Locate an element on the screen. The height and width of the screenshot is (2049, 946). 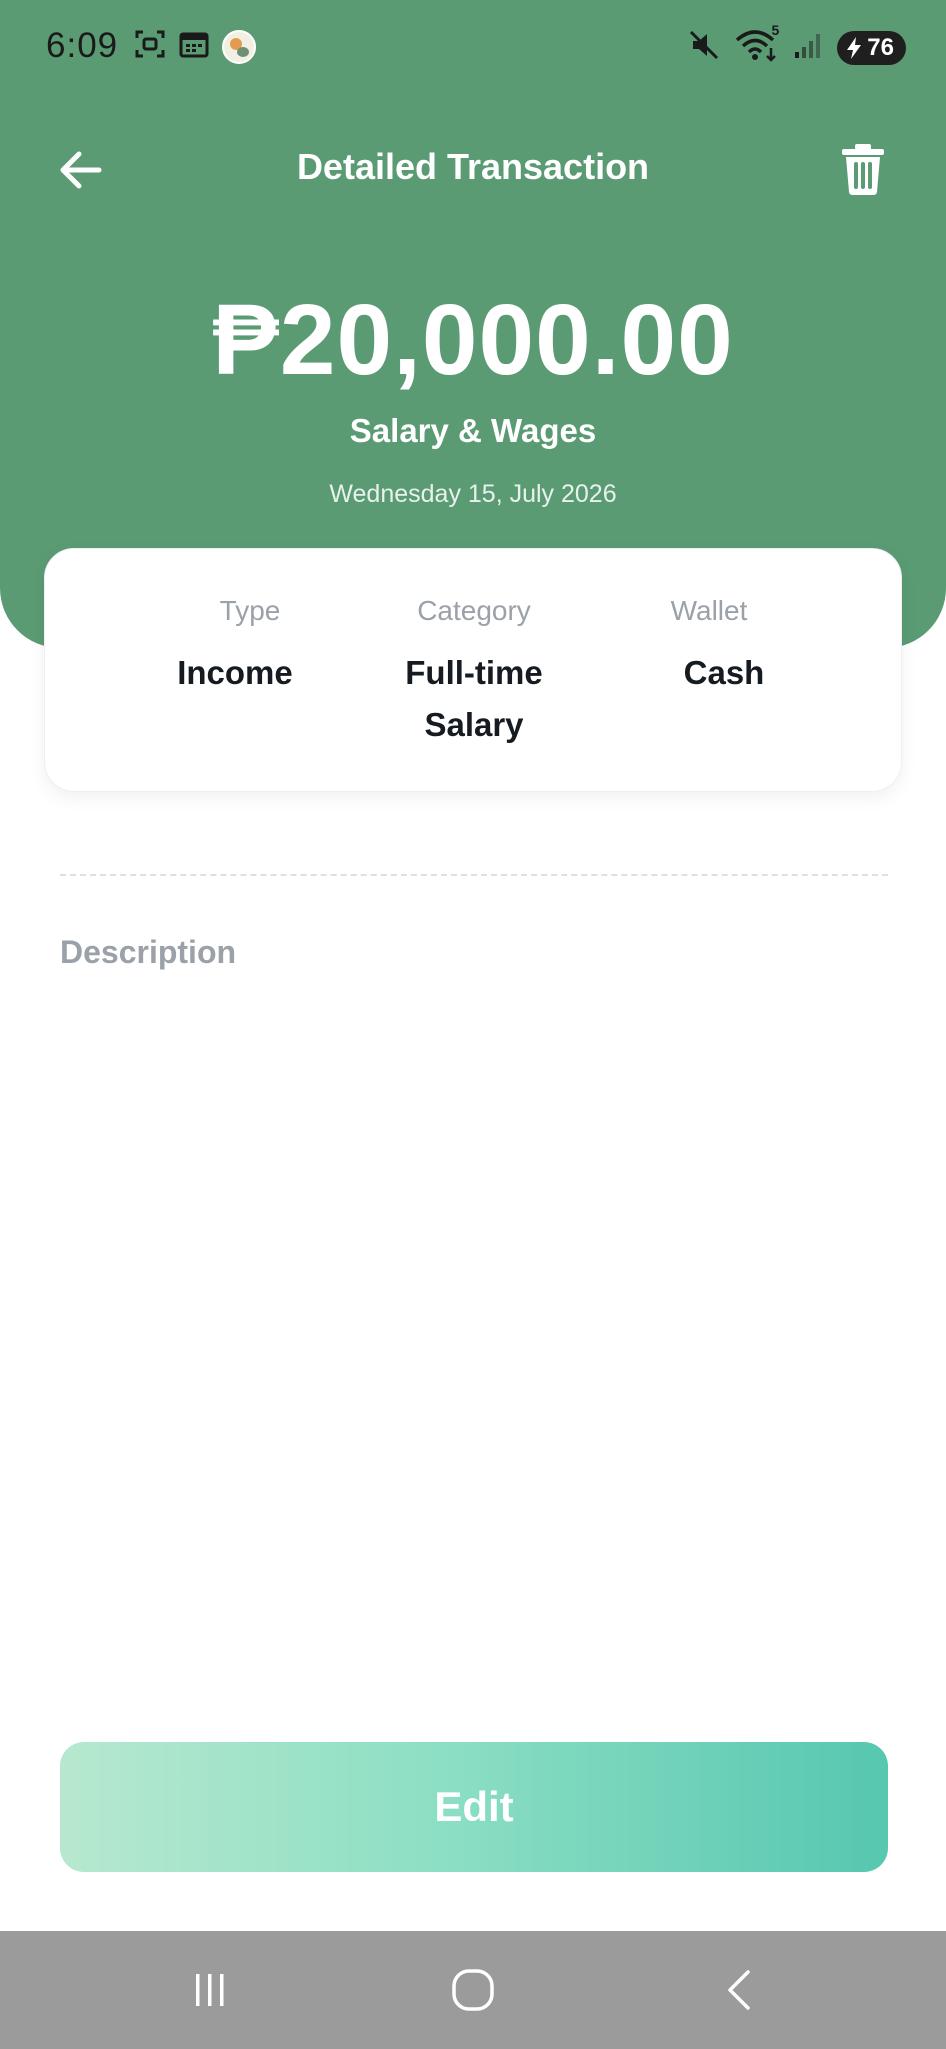
recents-icon is located at coordinates (210, 1990).